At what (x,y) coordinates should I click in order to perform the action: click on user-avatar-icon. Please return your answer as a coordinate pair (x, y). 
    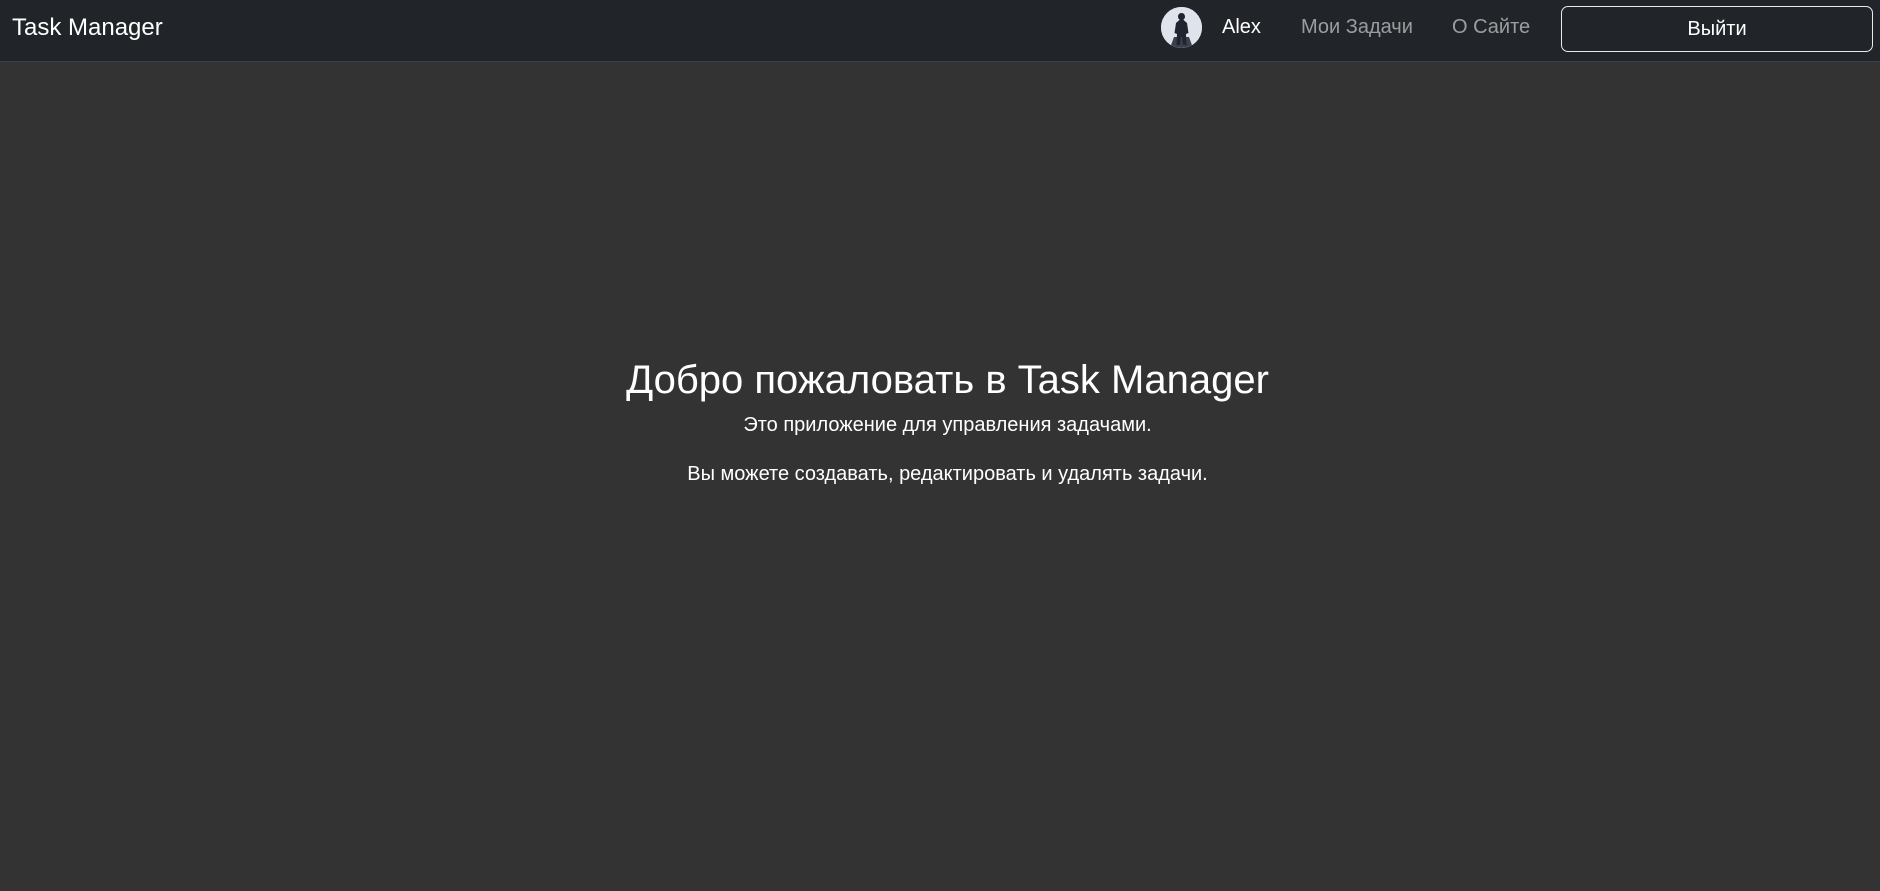
    Looking at the image, I should click on (1181, 27).